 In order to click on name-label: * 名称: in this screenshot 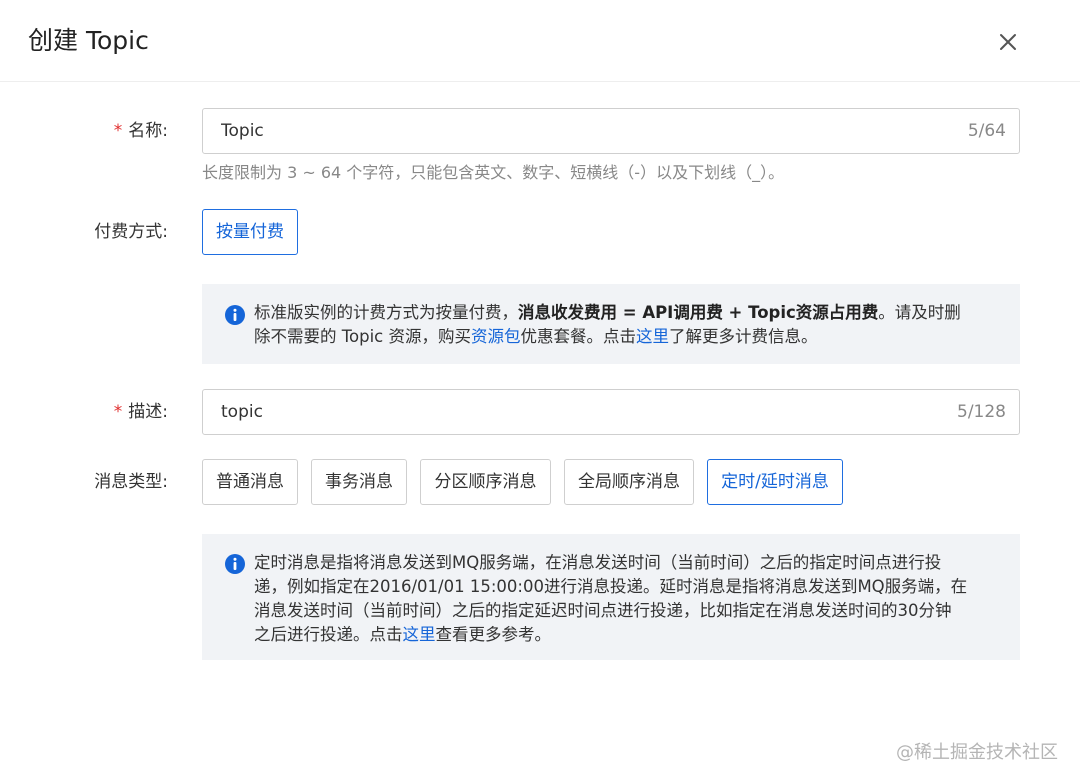, I will do `click(141, 131)`.